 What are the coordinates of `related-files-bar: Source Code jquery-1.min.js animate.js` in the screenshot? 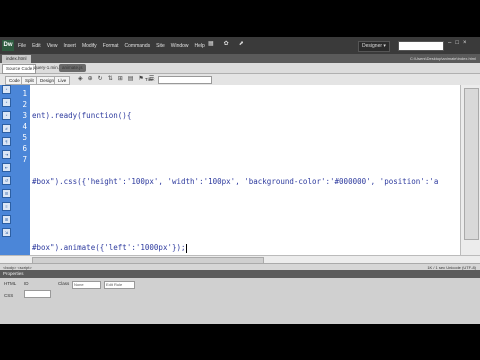 It's located at (240, 68).